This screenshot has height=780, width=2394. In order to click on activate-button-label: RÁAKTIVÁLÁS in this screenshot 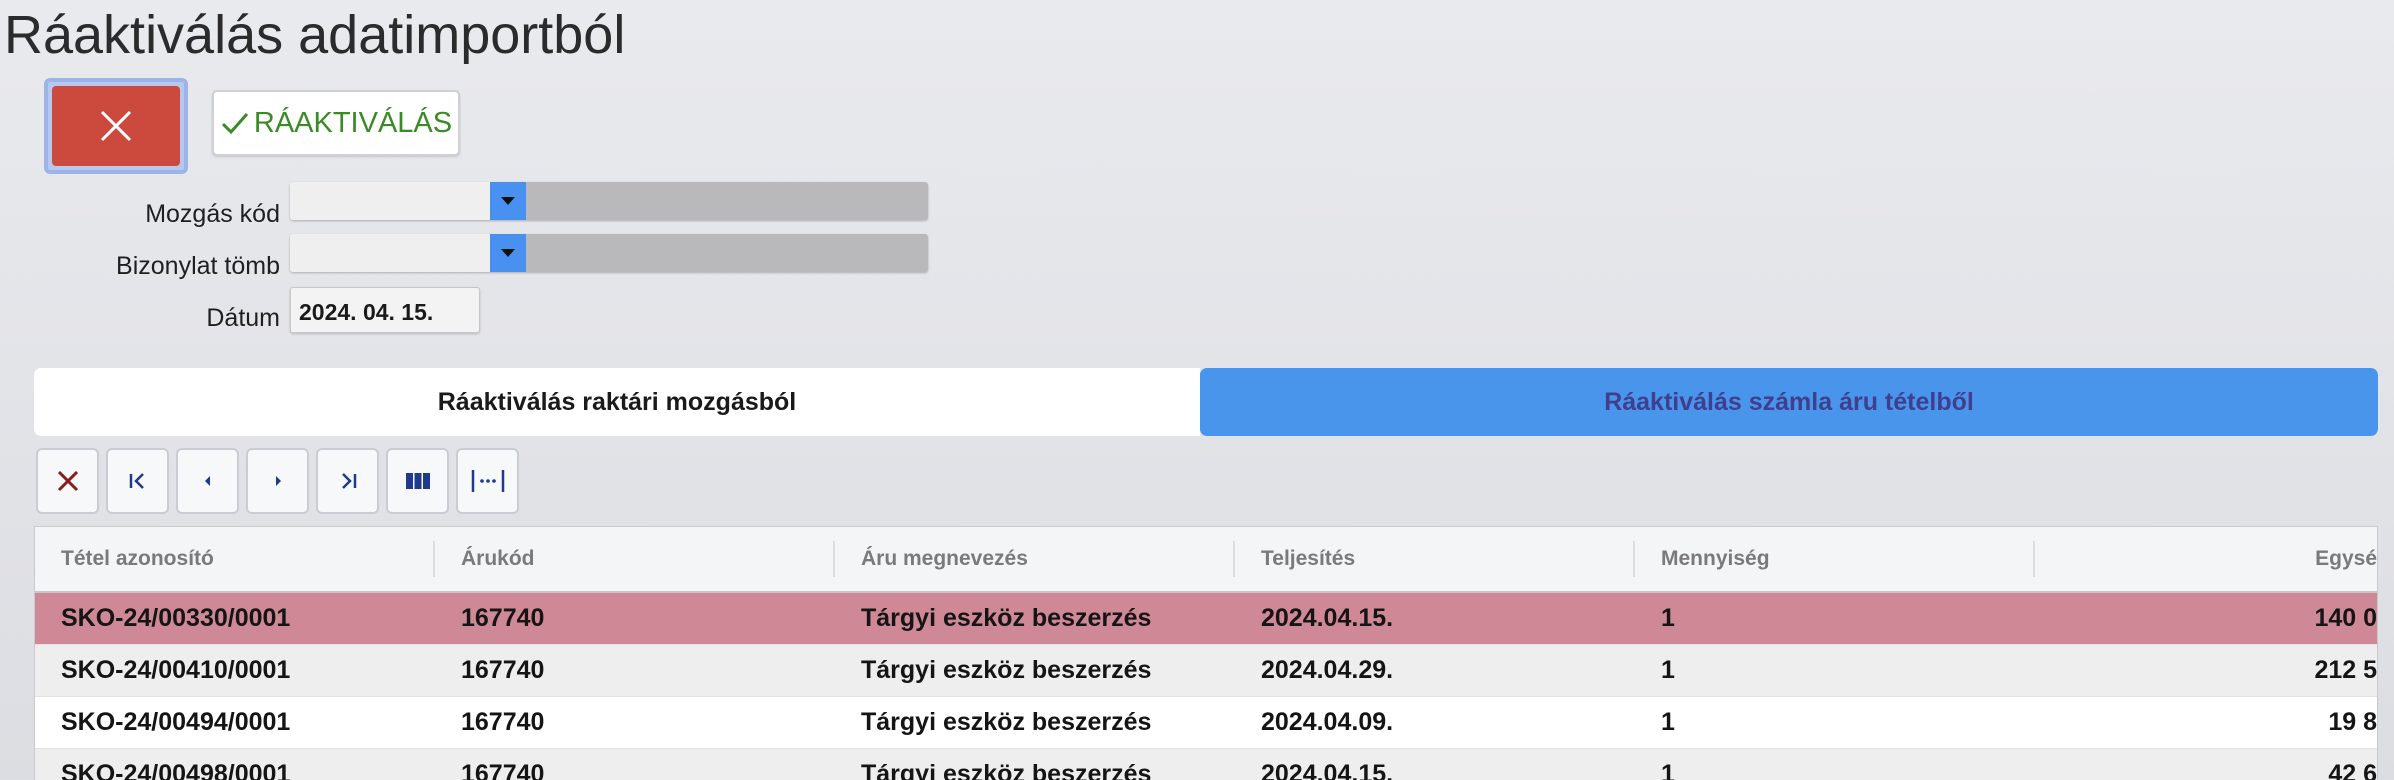, I will do `click(353, 122)`.